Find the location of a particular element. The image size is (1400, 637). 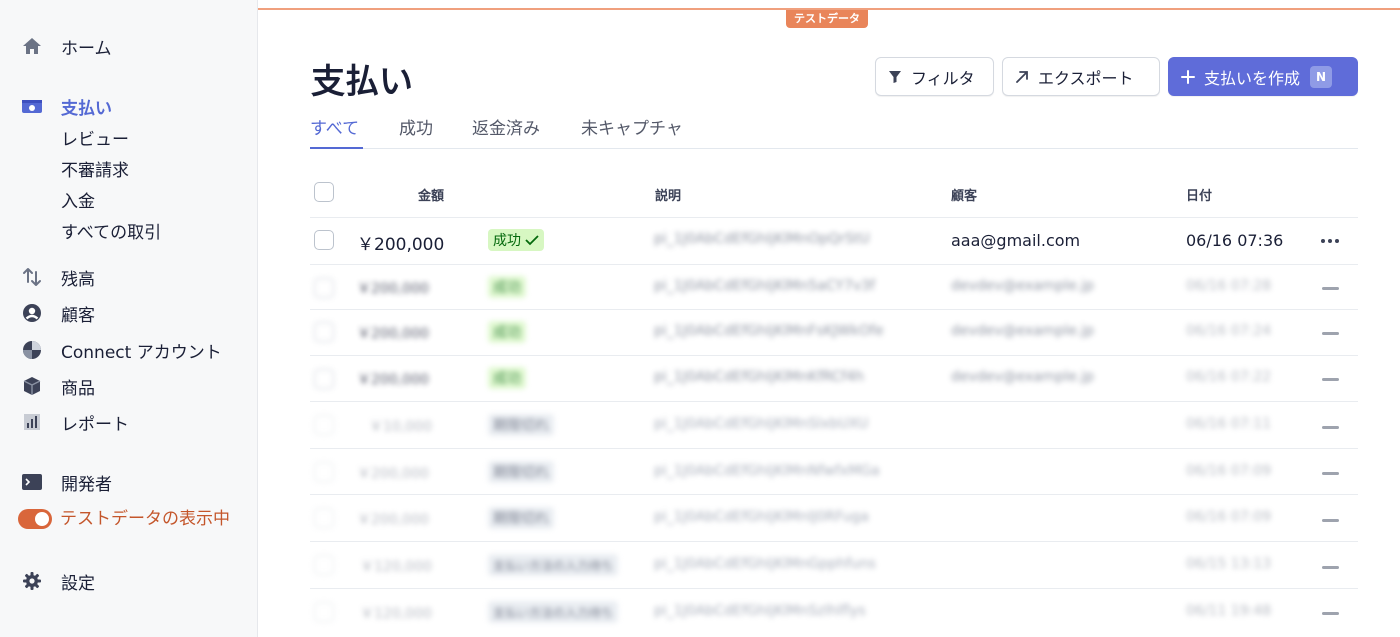

tab-succeeded: 成功 is located at coordinates (416, 131).